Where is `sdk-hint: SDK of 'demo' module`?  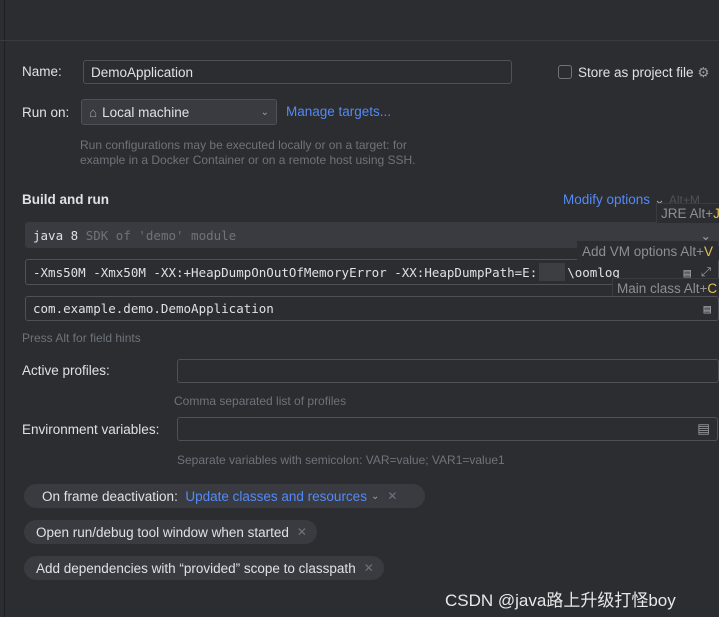 sdk-hint: SDK of 'demo' module is located at coordinates (161, 235).